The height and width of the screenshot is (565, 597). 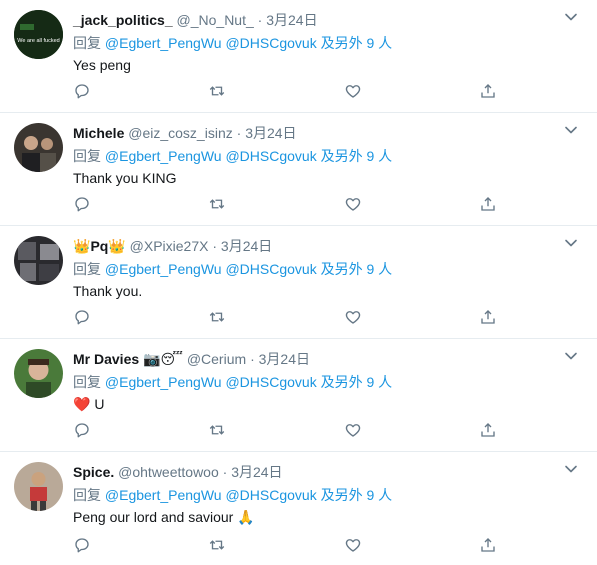 What do you see at coordinates (38, 41) in the screenshot?
I see `avatar-caption: We are all fucked` at bounding box center [38, 41].